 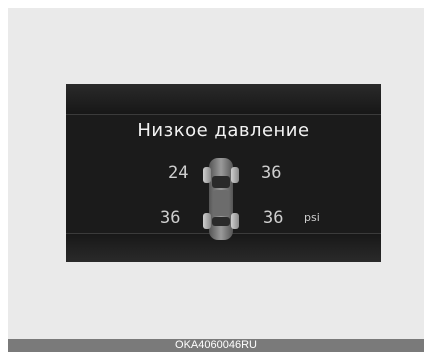 What do you see at coordinates (178, 173) in the screenshot?
I see `front-left-pressure: 24` at bounding box center [178, 173].